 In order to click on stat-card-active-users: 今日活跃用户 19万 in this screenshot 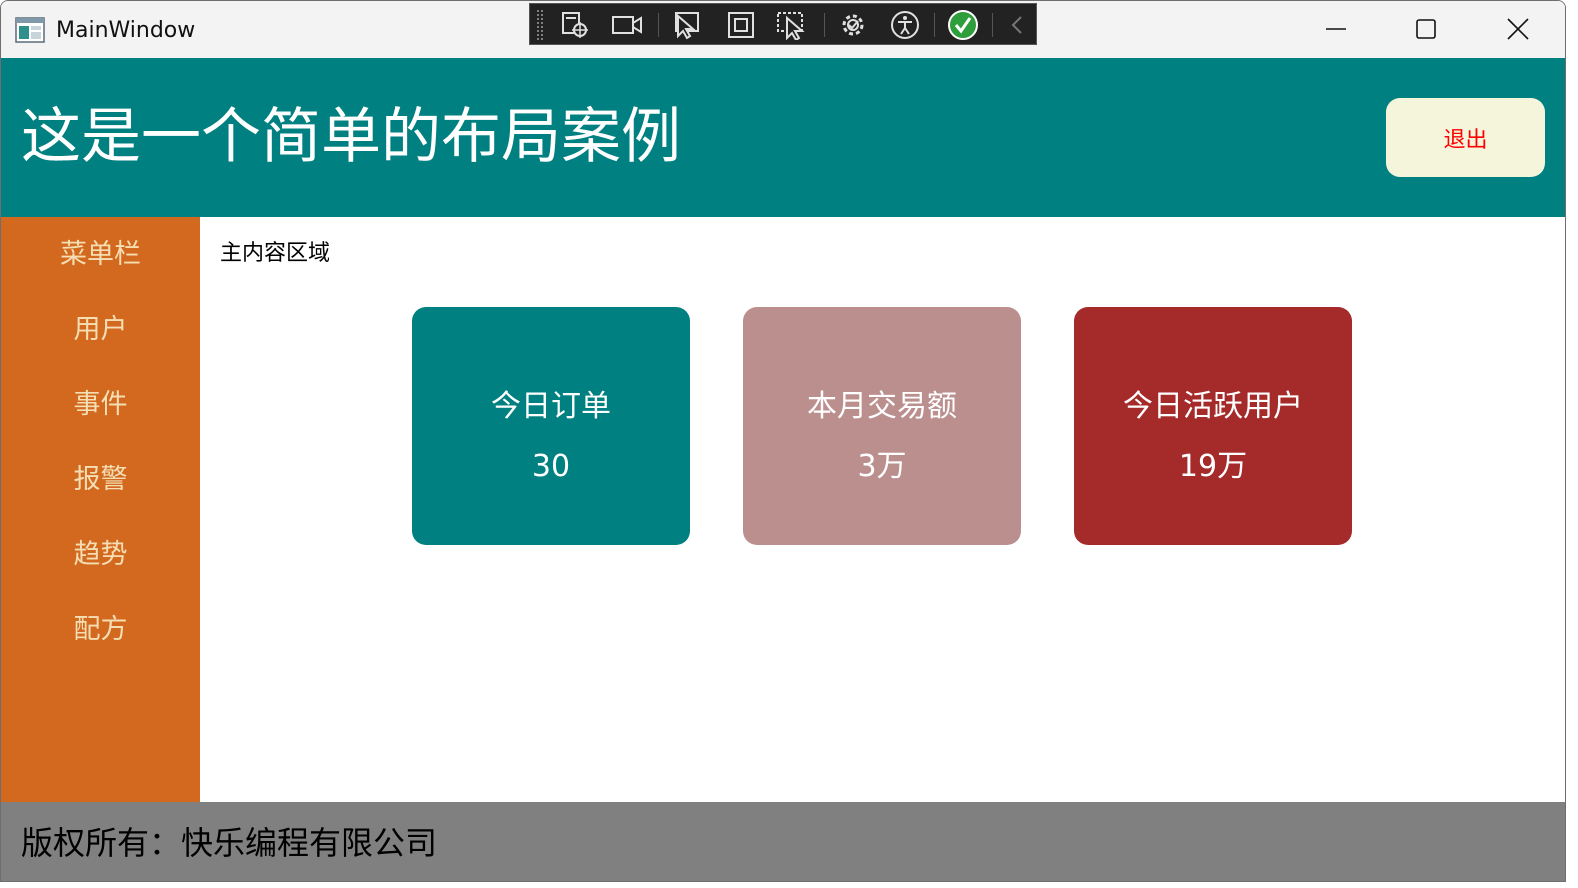, I will do `click(1213, 426)`.